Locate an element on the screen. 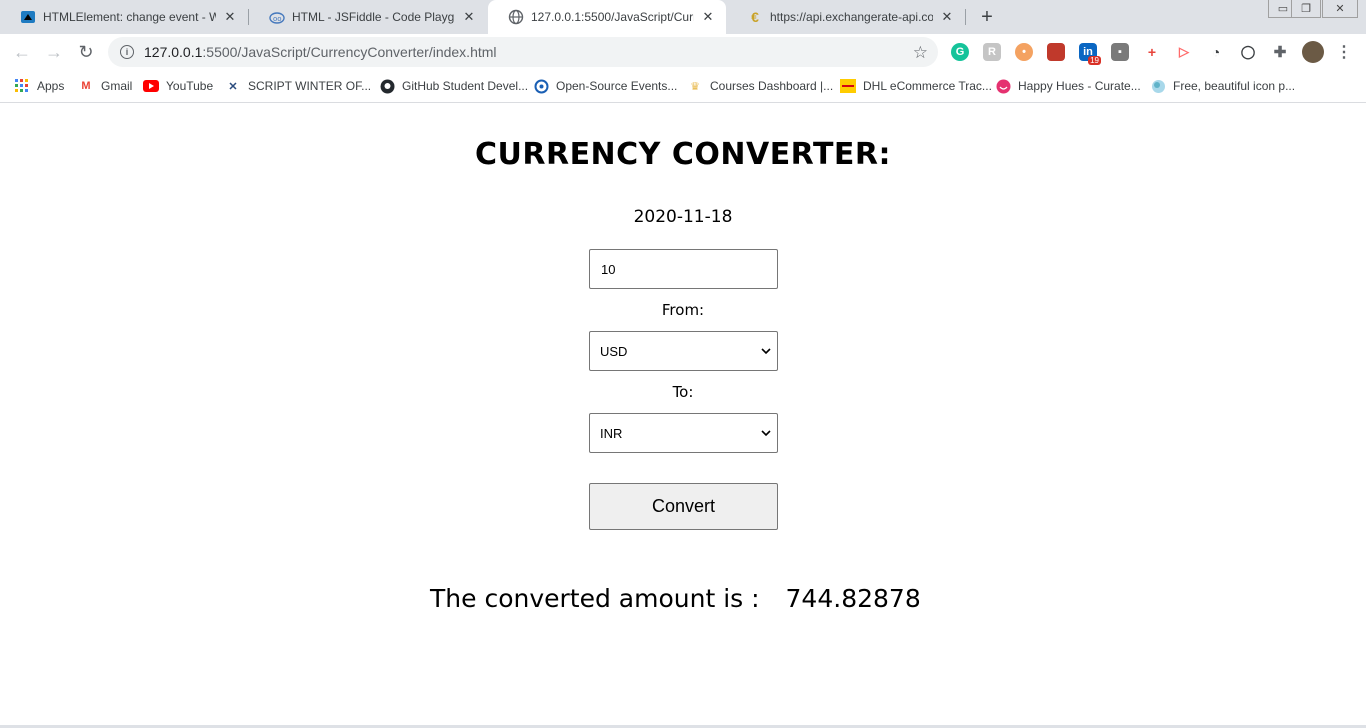 The height and width of the screenshot is (728, 1366). close-window-button: ✕ is located at coordinates (1340, 9).